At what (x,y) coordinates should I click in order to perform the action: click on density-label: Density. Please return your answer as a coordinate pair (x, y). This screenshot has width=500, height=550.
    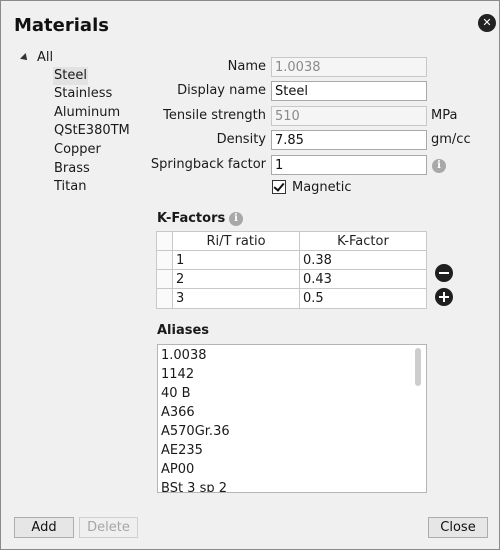
    Looking at the image, I should click on (241, 139).